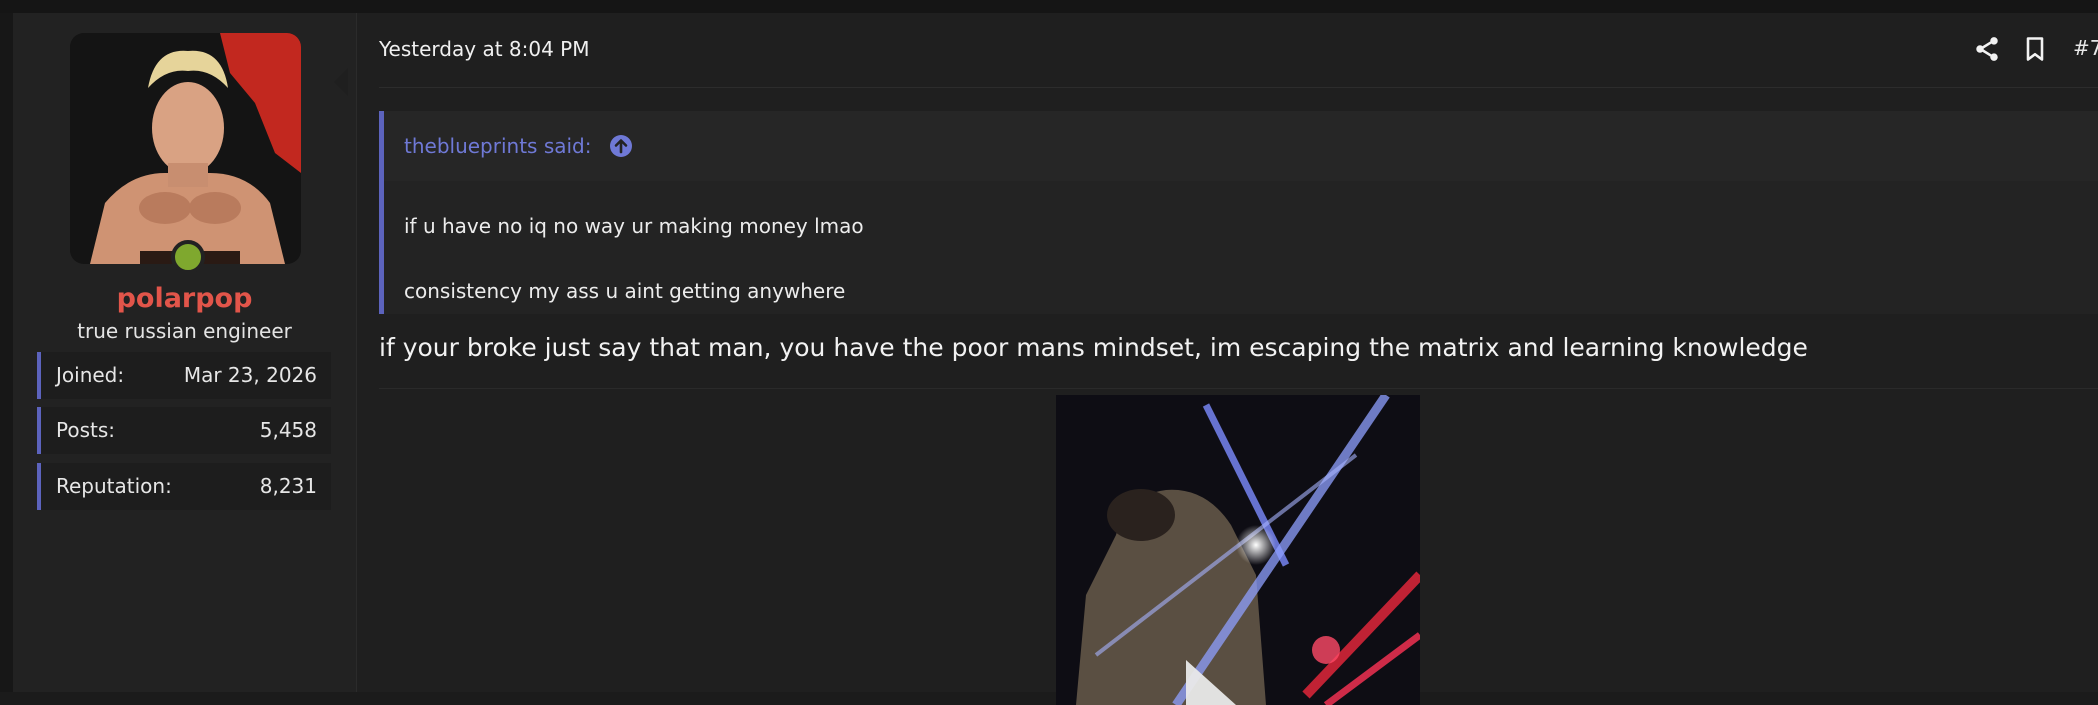 The image size is (2098, 705). Describe the element at coordinates (184, 430) in the screenshot. I see `stat-posts: Posts: 5,458` at that location.